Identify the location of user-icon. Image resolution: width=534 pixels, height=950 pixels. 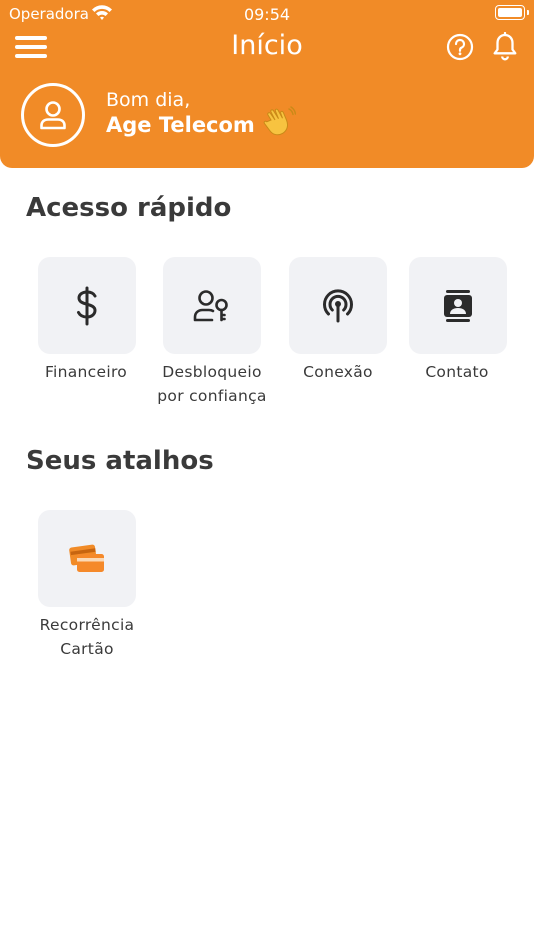
(53, 115).